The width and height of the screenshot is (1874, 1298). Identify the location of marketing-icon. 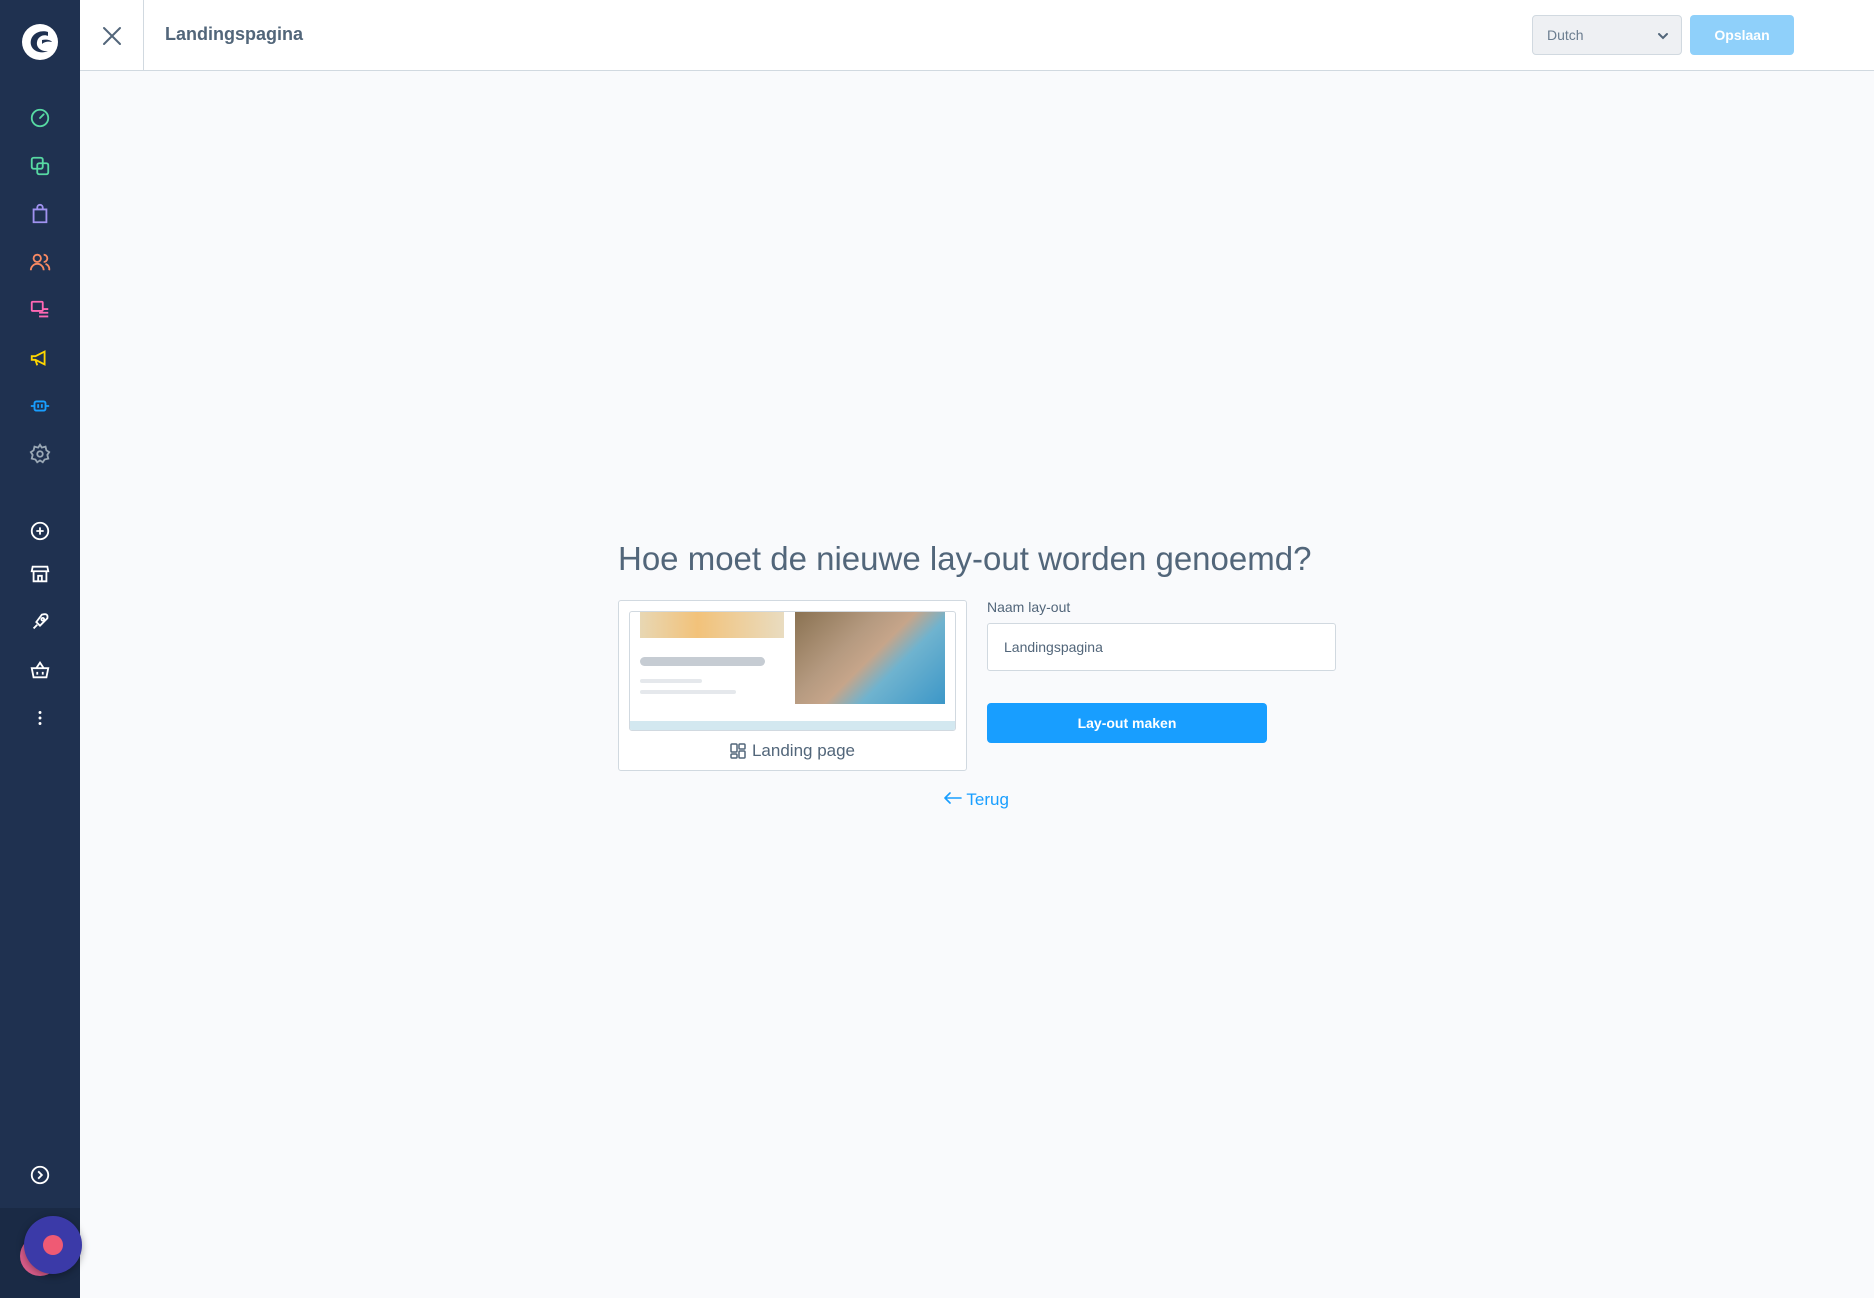
(40, 358).